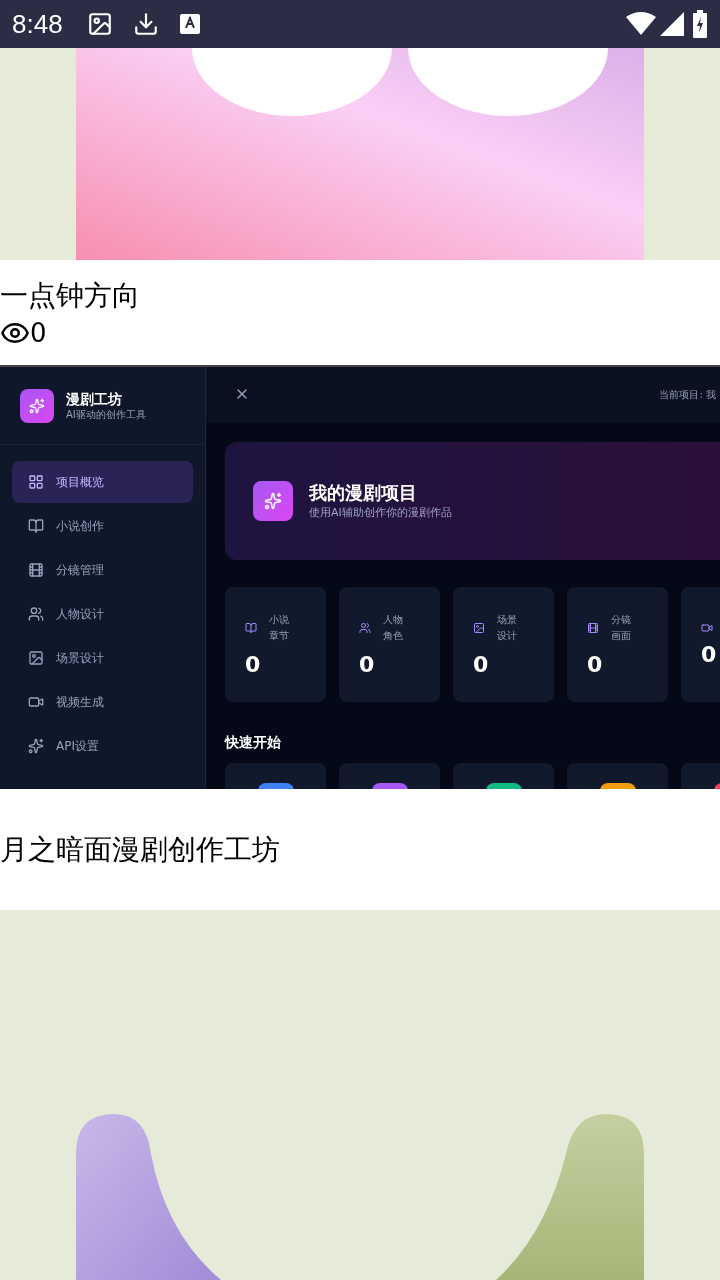 The image size is (720, 1280). Describe the element at coordinates (380, 512) in the screenshot. I see `hero-subtitle: 使用AI辅助创作你的漫剧作品` at that location.